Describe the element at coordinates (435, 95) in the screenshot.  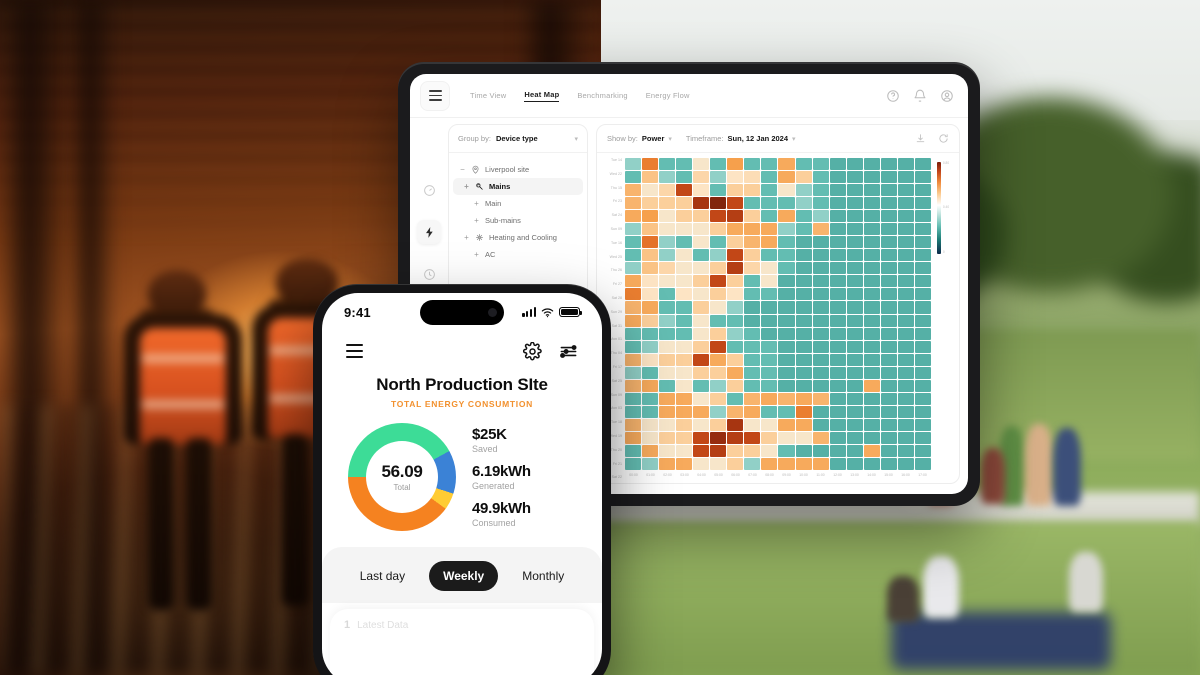
I see `hamburger-menu-icon` at that location.